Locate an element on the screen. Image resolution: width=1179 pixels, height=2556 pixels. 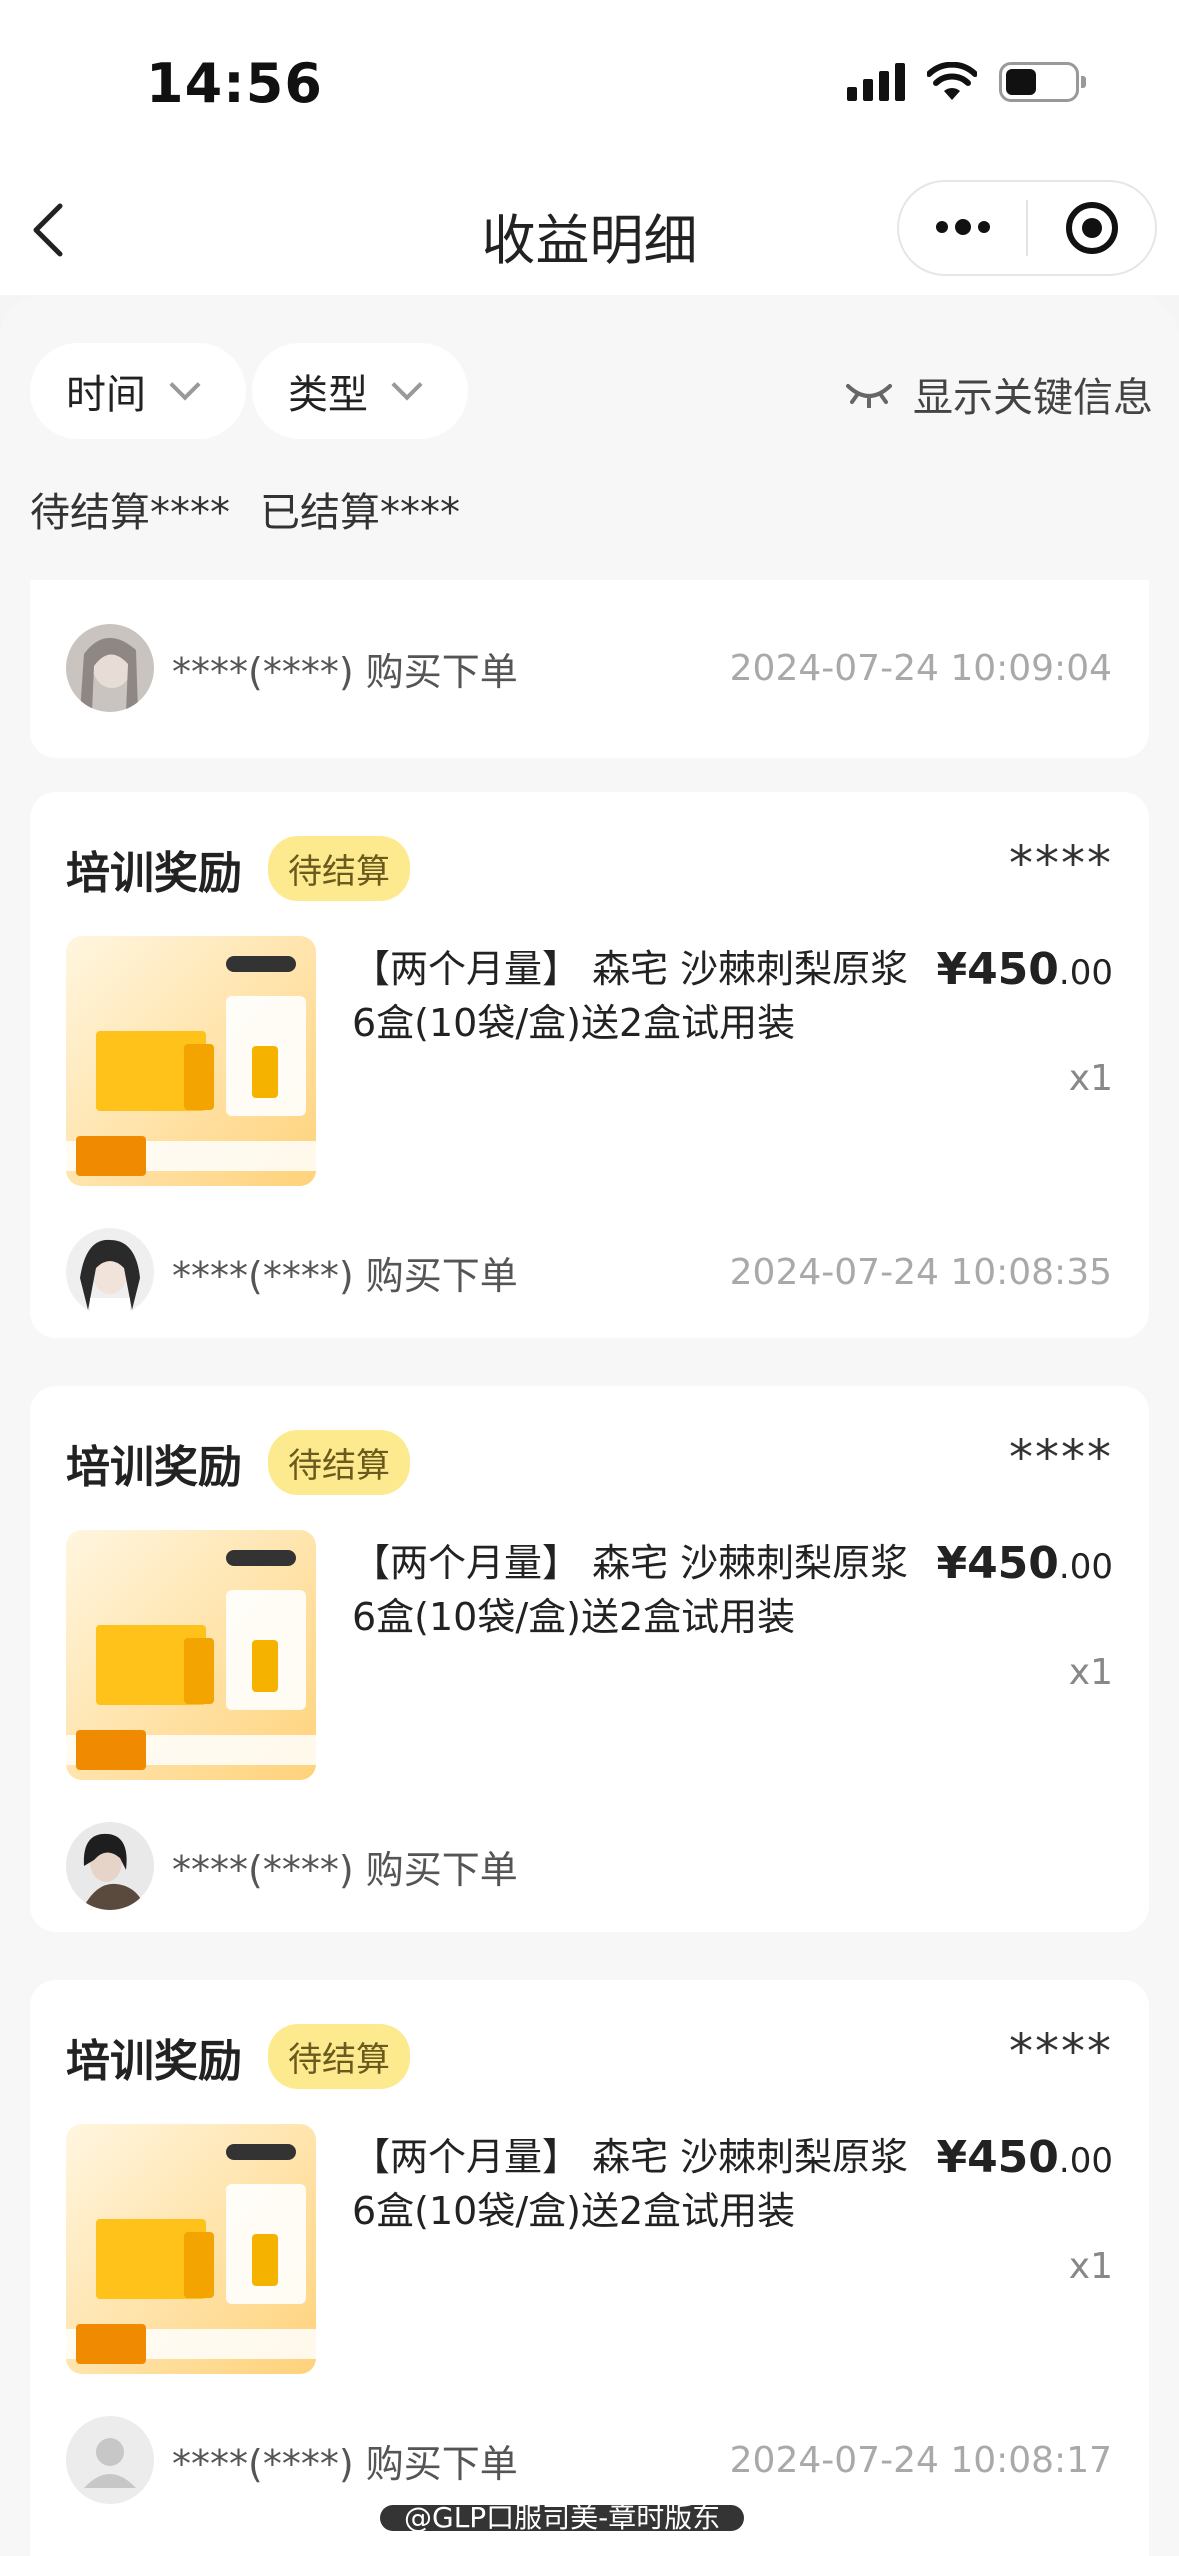
battery-icon is located at coordinates (1042, 82).